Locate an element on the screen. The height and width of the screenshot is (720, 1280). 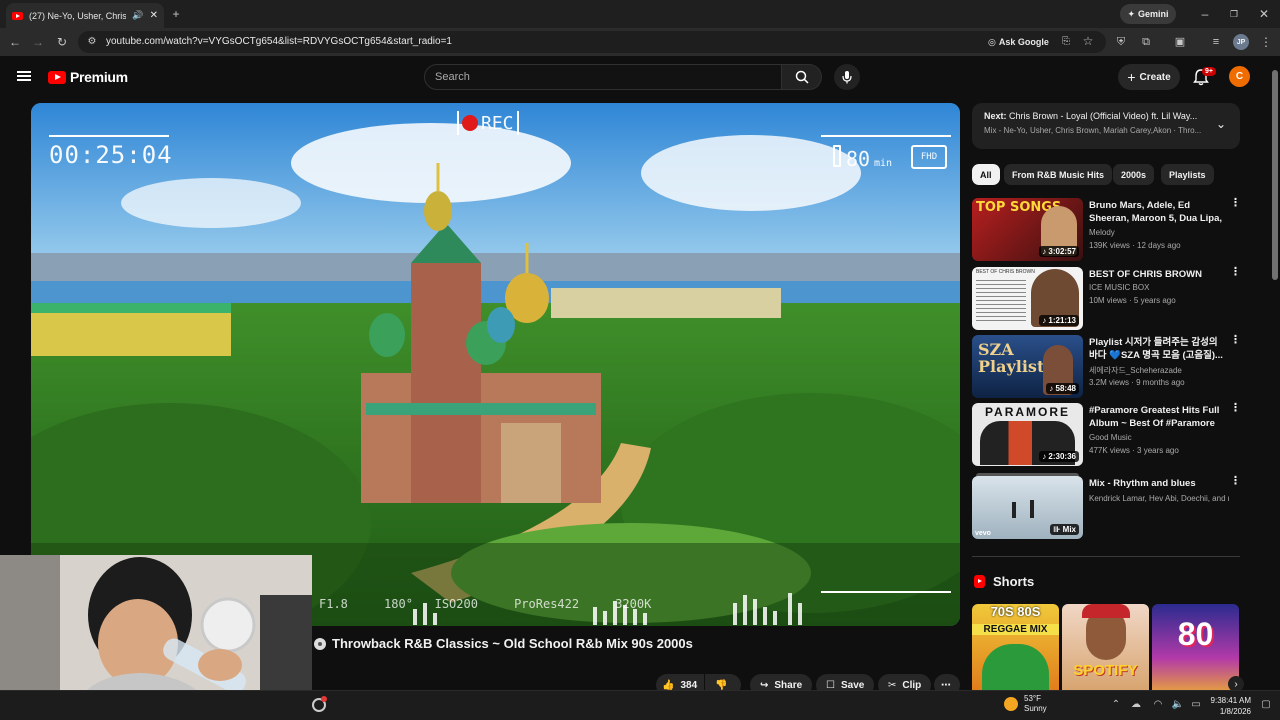
weather-widget: 53°F Sunny is located at coordinates (1025, 704).